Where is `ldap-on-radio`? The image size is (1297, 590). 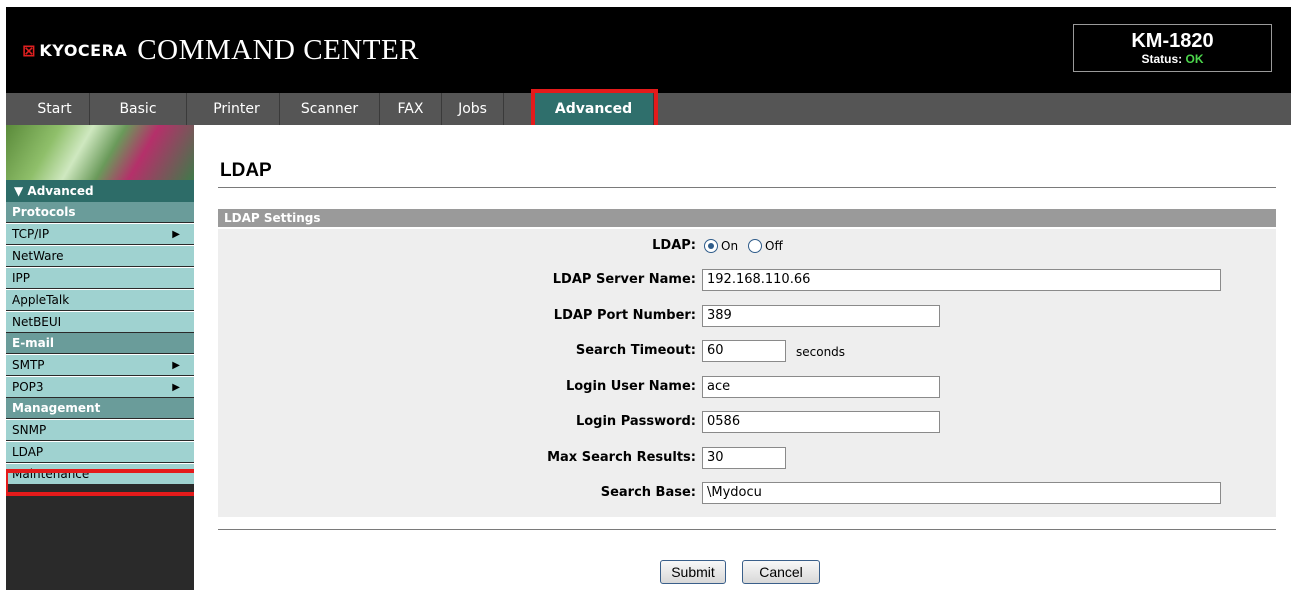 ldap-on-radio is located at coordinates (711, 246).